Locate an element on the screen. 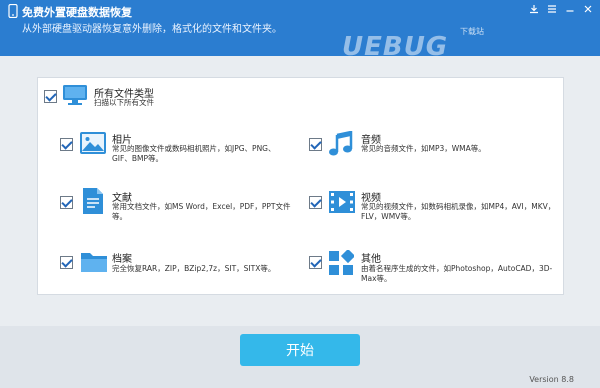 This screenshot has height=388, width=600. video-icon is located at coordinates (342, 202).